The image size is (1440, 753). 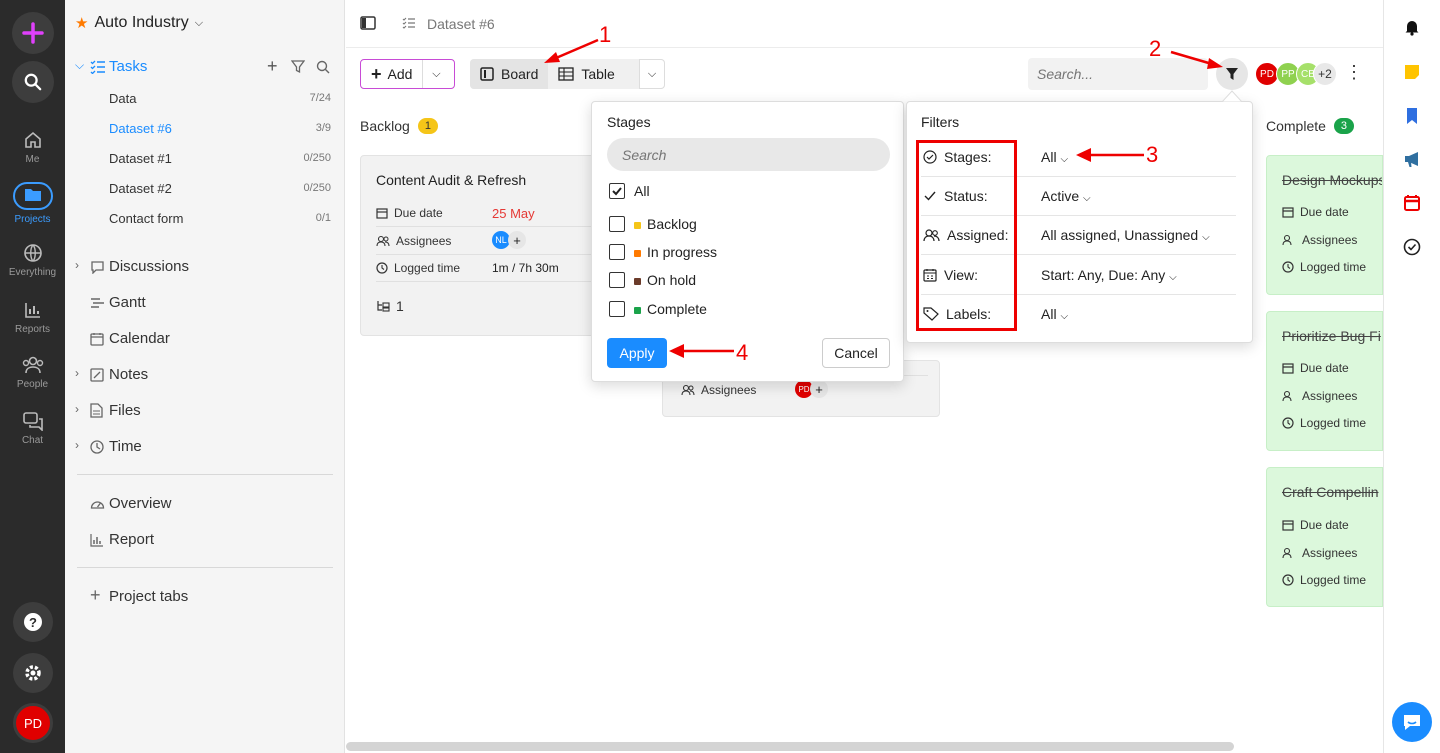 I want to click on stage-option-complete: Complete, so click(x=658, y=309).